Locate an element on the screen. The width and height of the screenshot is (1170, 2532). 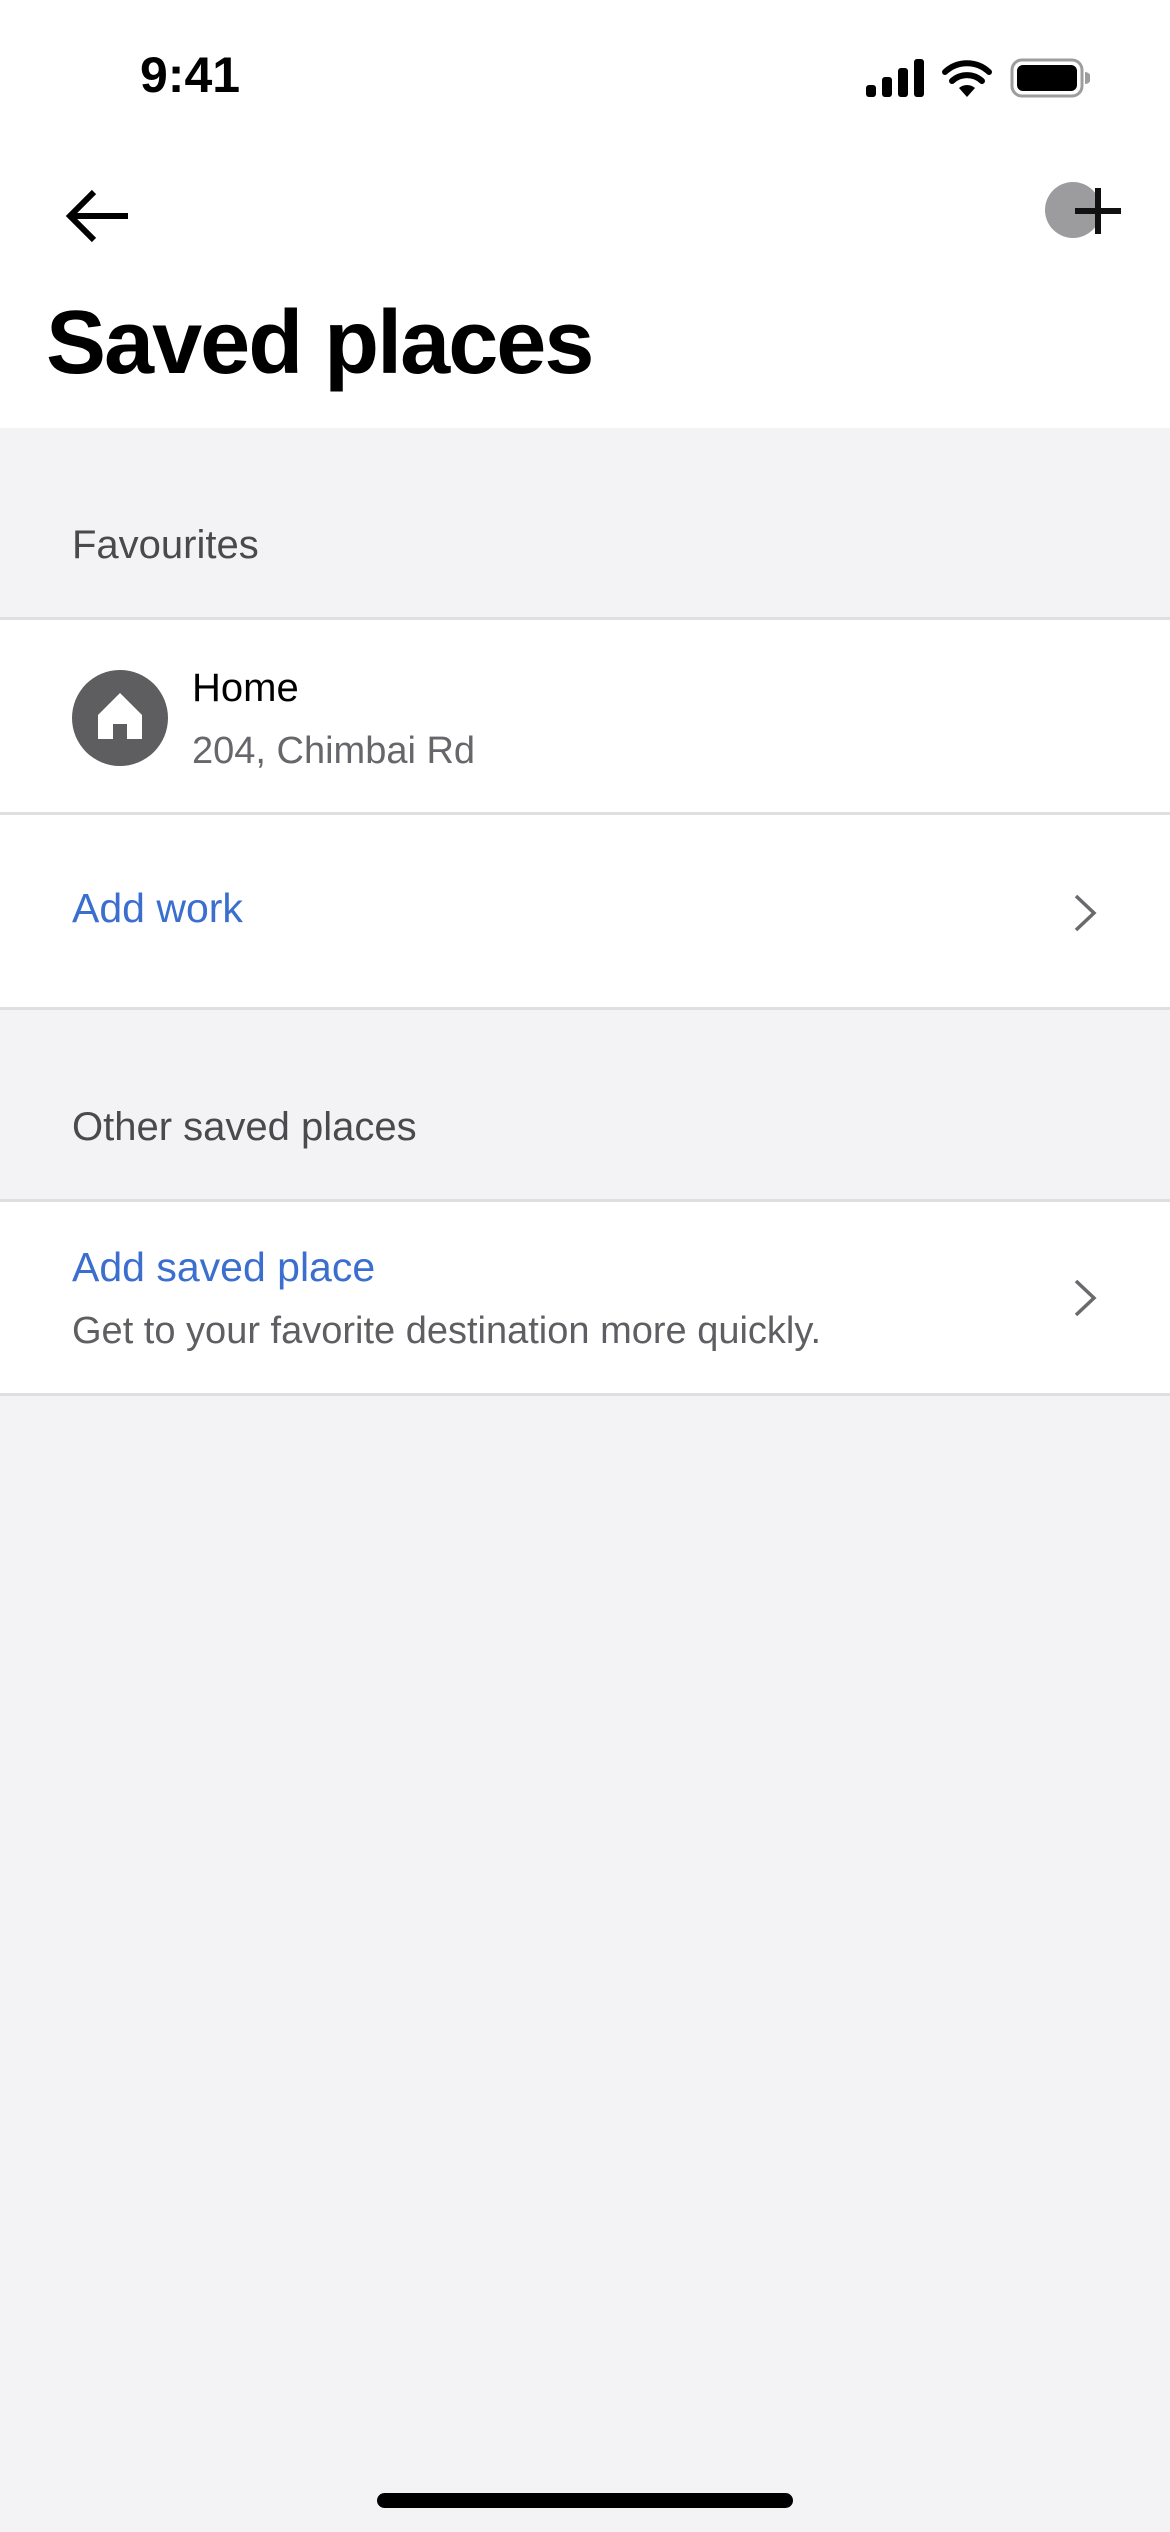
back-button is located at coordinates (97, 218).